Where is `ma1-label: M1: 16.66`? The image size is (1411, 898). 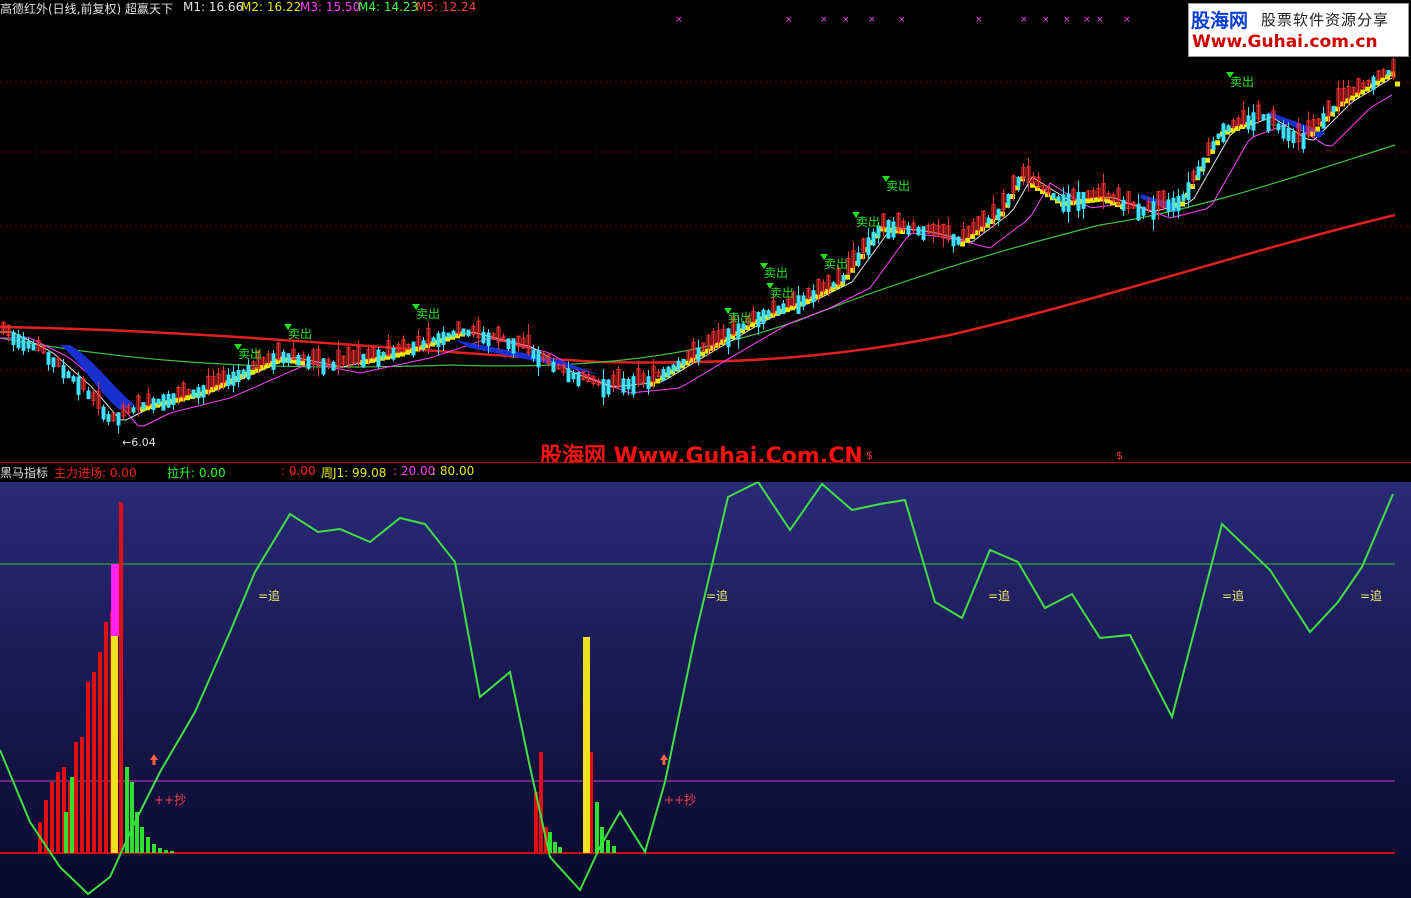
ma1-label: M1: 16.66 is located at coordinates (213, 7).